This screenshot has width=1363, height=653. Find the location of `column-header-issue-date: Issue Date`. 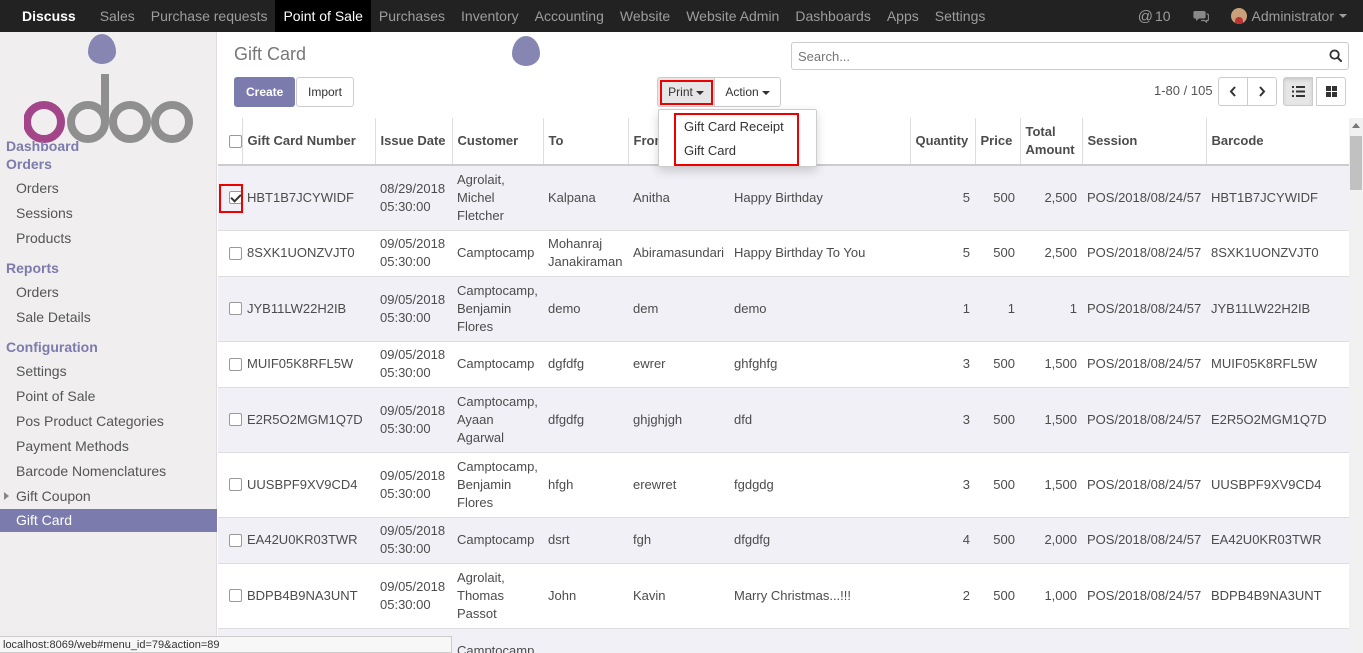

column-header-issue-date: Issue Date is located at coordinates (414, 142).